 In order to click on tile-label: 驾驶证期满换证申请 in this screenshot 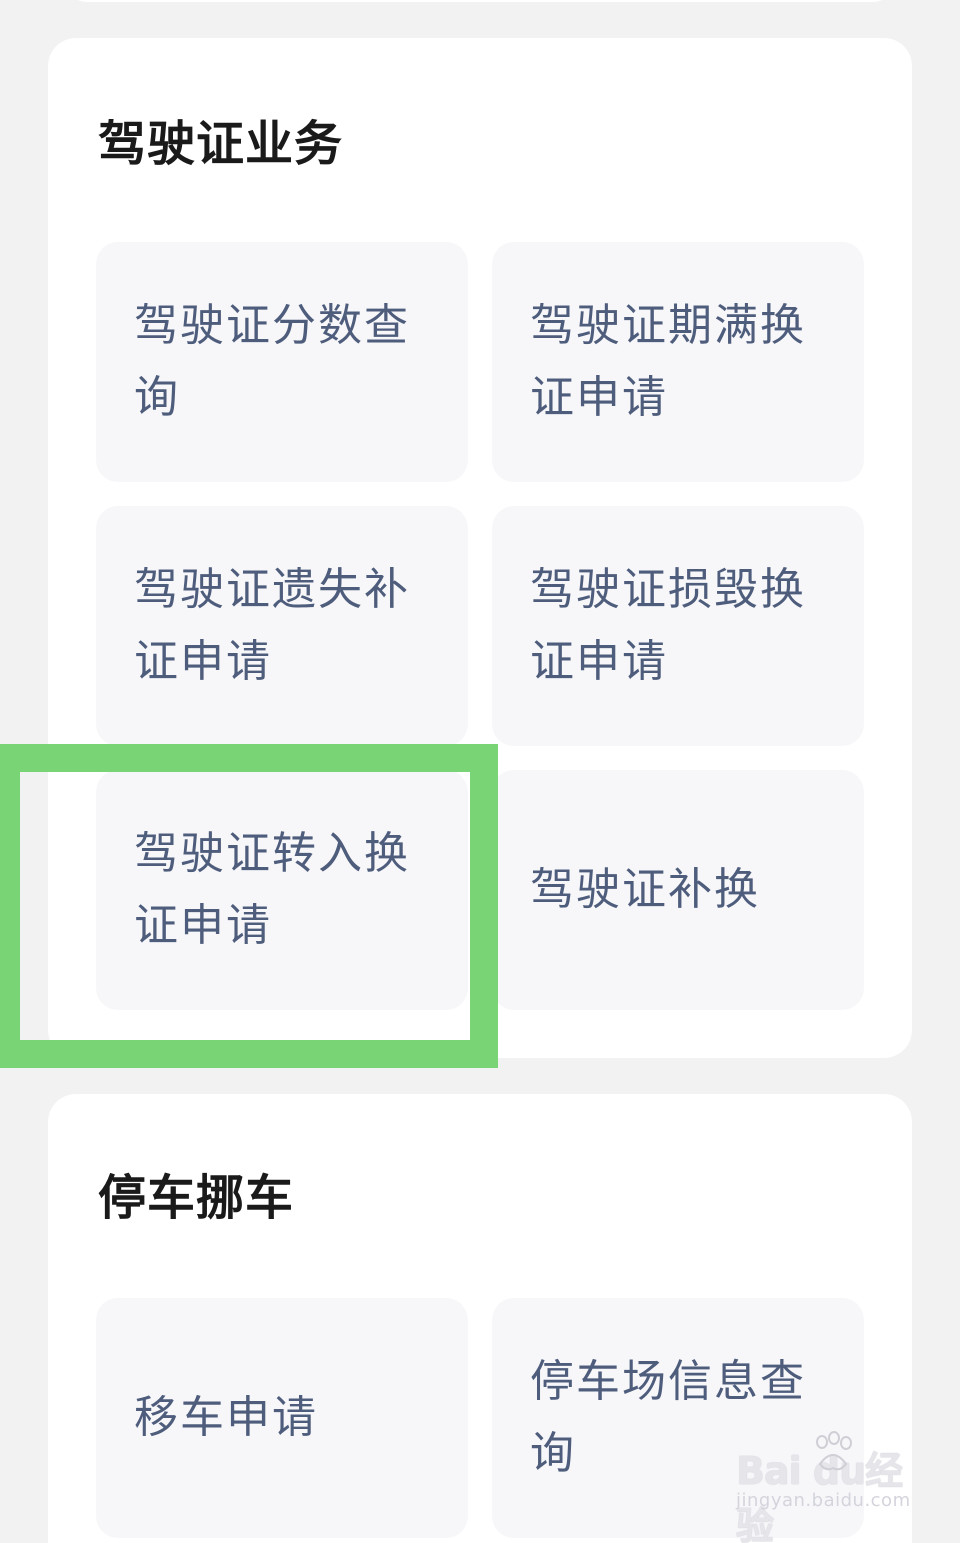, I will do `click(668, 361)`.